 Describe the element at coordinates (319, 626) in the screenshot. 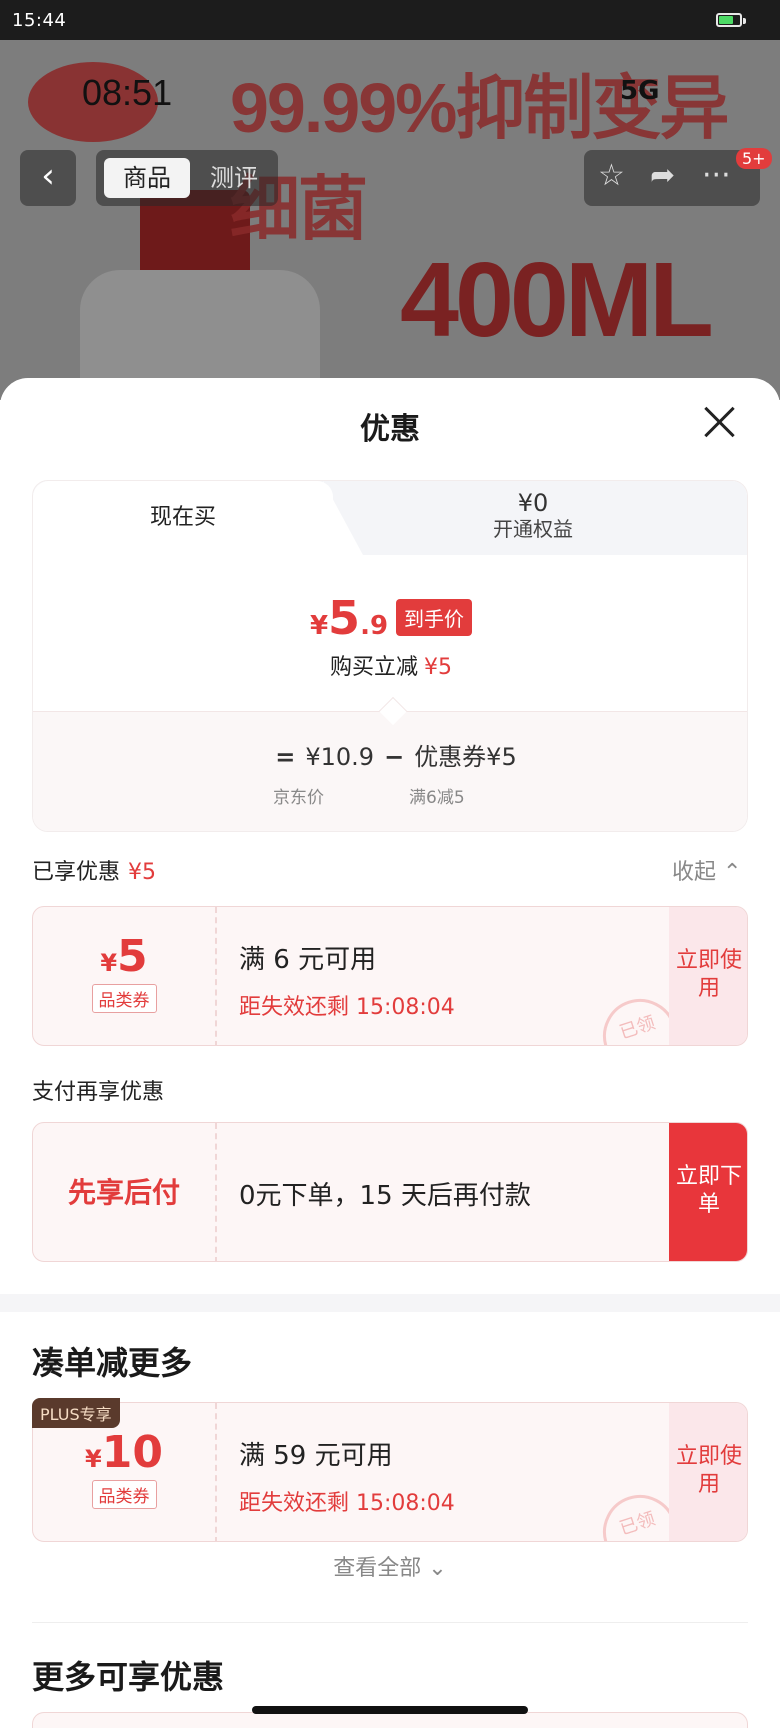

I see `price-currency: ¥` at that location.